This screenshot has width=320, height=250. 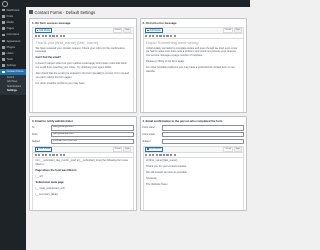 What do you see at coordinates (138, 3) in the screenshot?
I see `admin-toolbar` at bounding box center [138, 3].